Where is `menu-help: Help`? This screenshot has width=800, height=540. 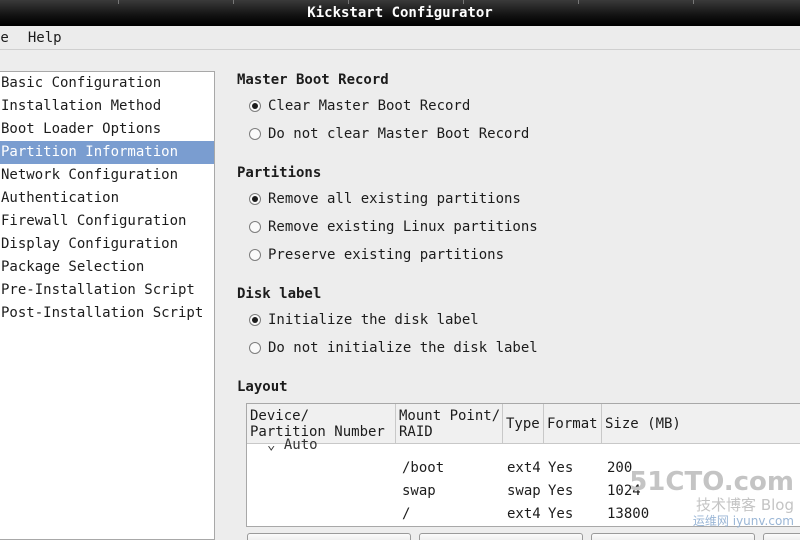
menu-help: Help is located at coordinates (48, 38).